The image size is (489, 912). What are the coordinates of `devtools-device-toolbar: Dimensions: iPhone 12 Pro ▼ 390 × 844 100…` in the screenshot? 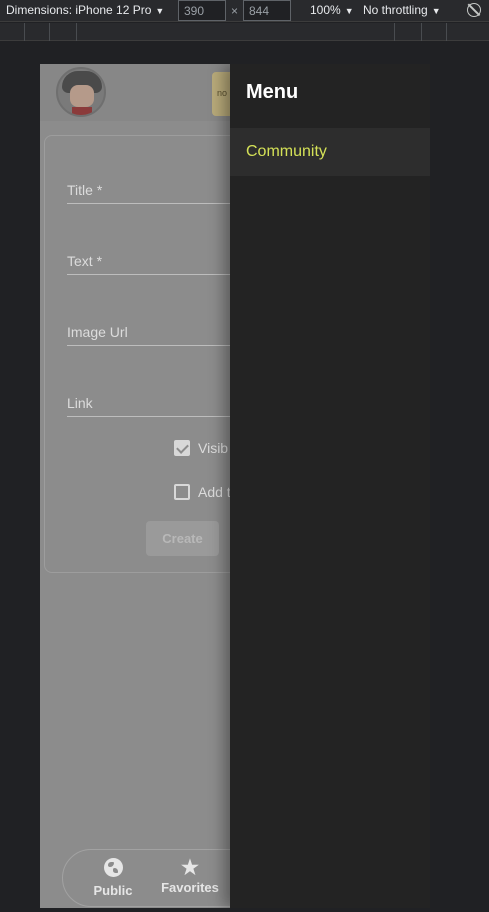 It's located at (244, 11).